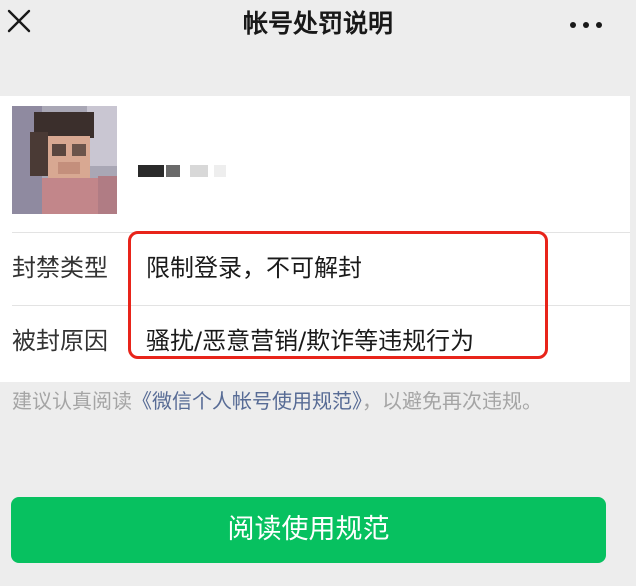 The width and height of the screenshot is (636, 586). I want to click on rules-link: 《微信个人帐号使用规范》, so click(247, 401).